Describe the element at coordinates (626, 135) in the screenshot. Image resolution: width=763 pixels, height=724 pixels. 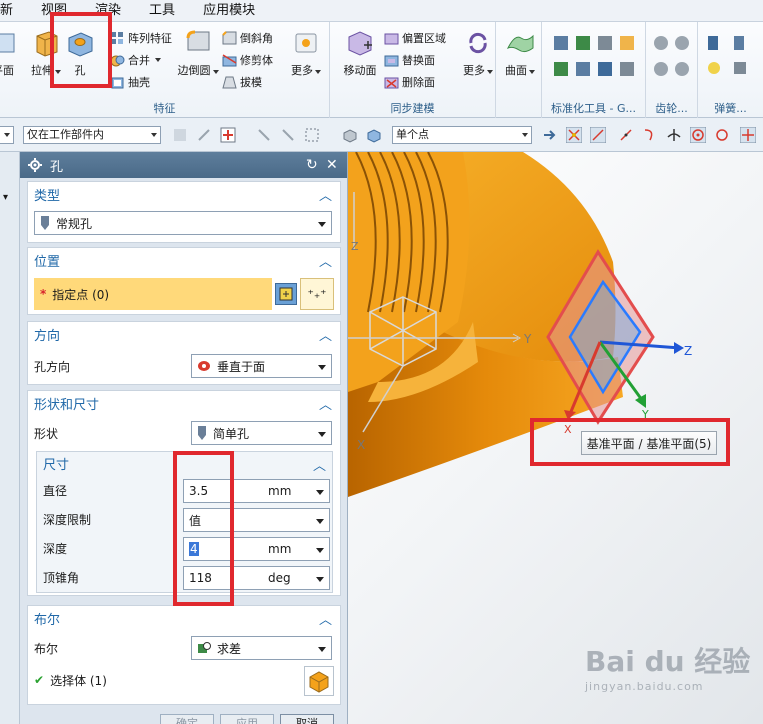
I see `snap-midpoint-icon` at that location.